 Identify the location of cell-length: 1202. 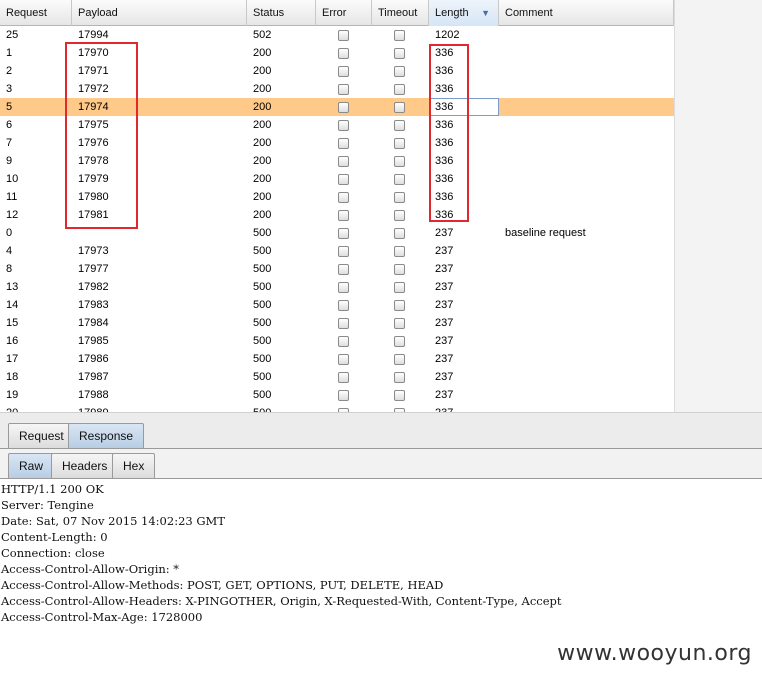
(447, 35).